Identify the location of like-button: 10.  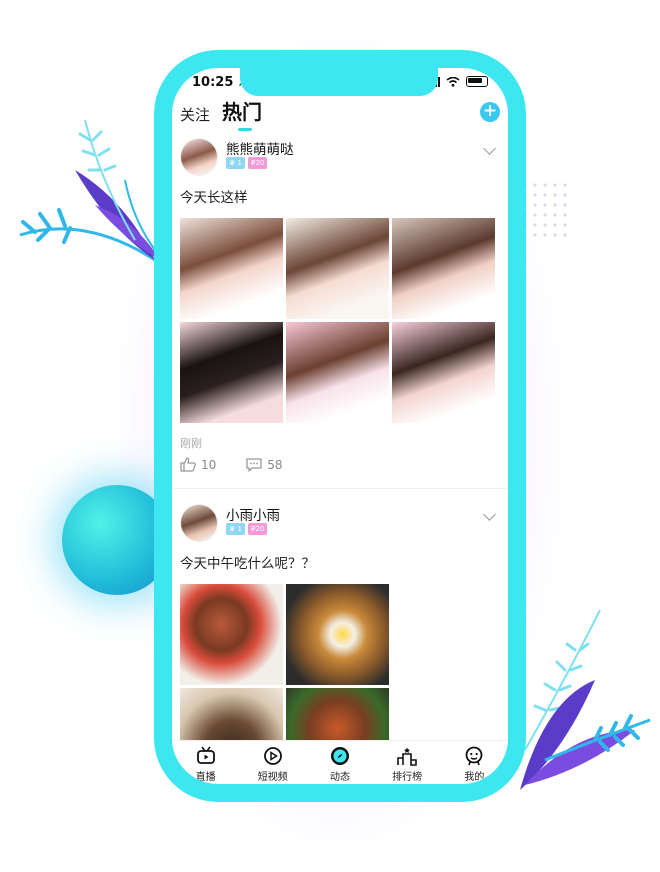
(198, 464).